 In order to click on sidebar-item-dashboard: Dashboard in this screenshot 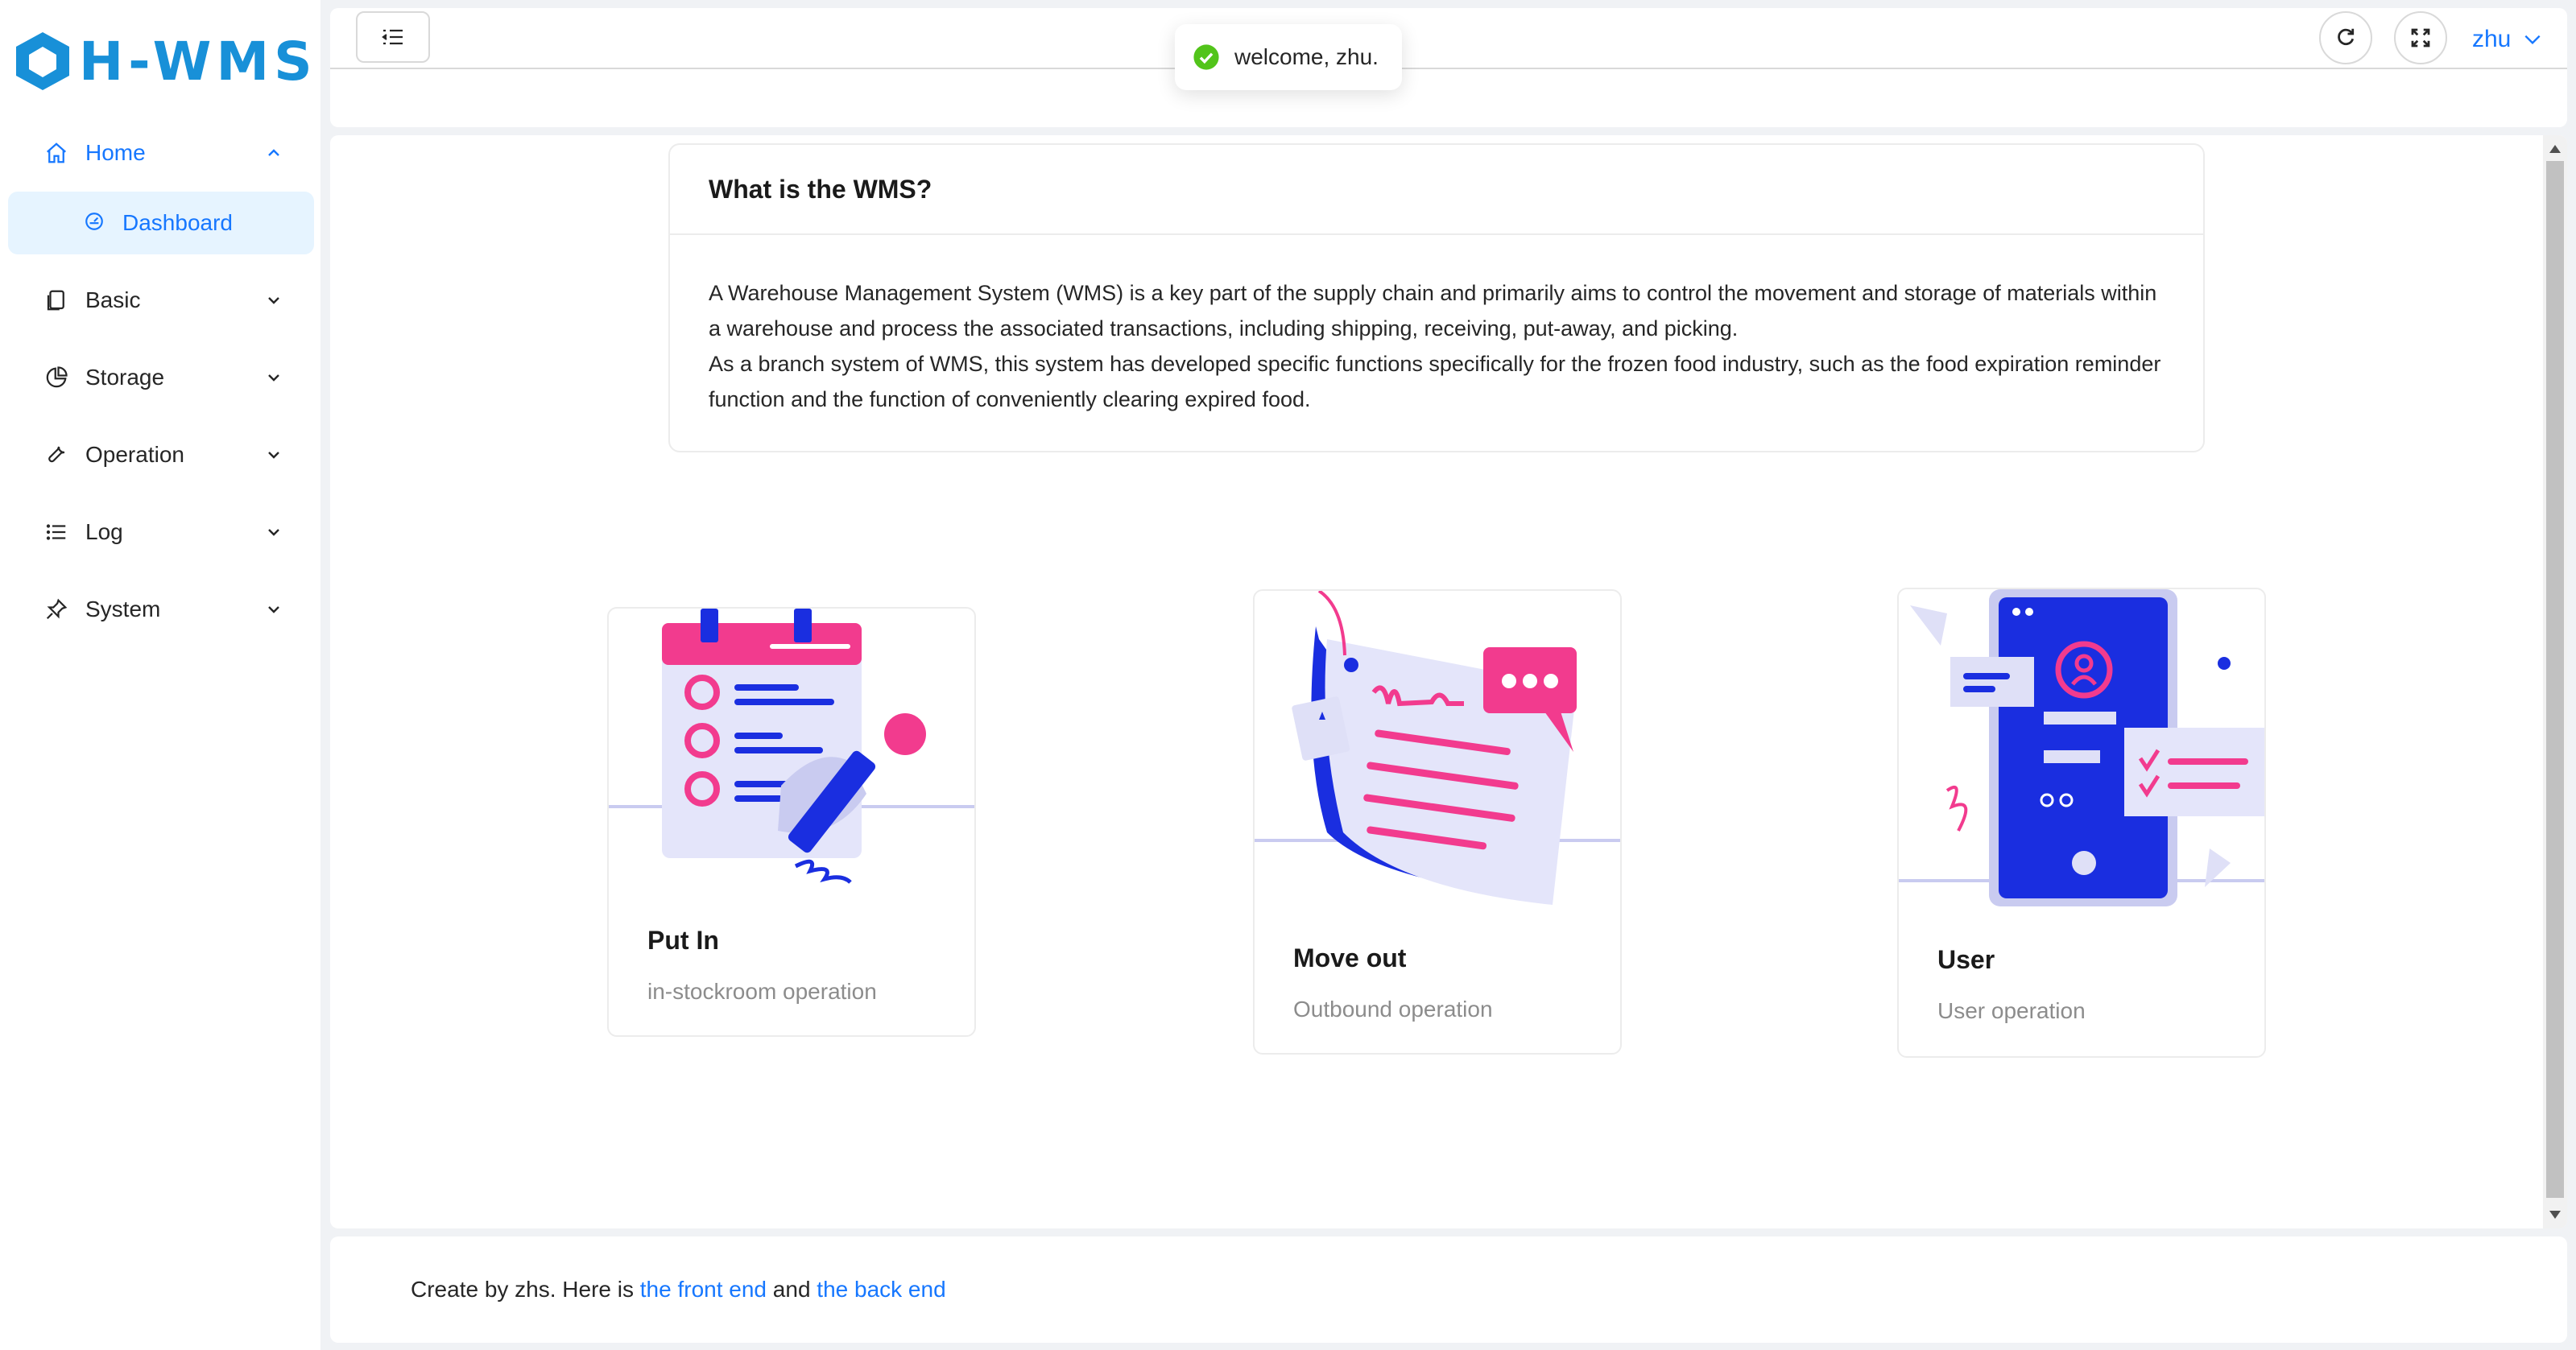, I will do `click(161, 223)`.